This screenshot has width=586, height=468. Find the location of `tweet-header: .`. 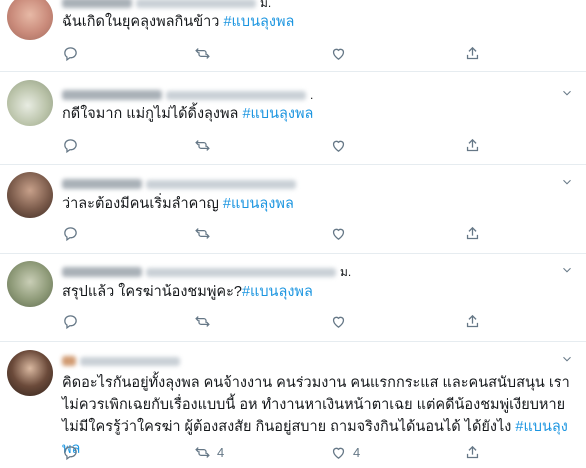

tweet-header: . is located at coordinates (187, 95).